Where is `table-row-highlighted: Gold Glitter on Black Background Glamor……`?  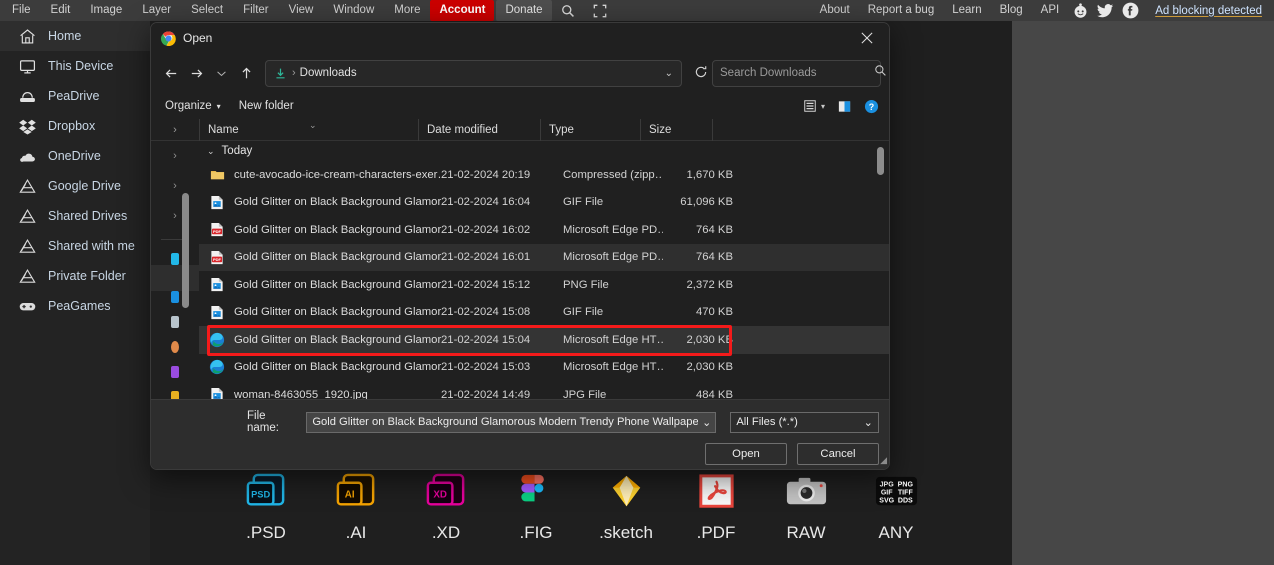
table-row-highlighted: Gold Glitter on Black Background Glamor…… is located at coordinates (544, 340).